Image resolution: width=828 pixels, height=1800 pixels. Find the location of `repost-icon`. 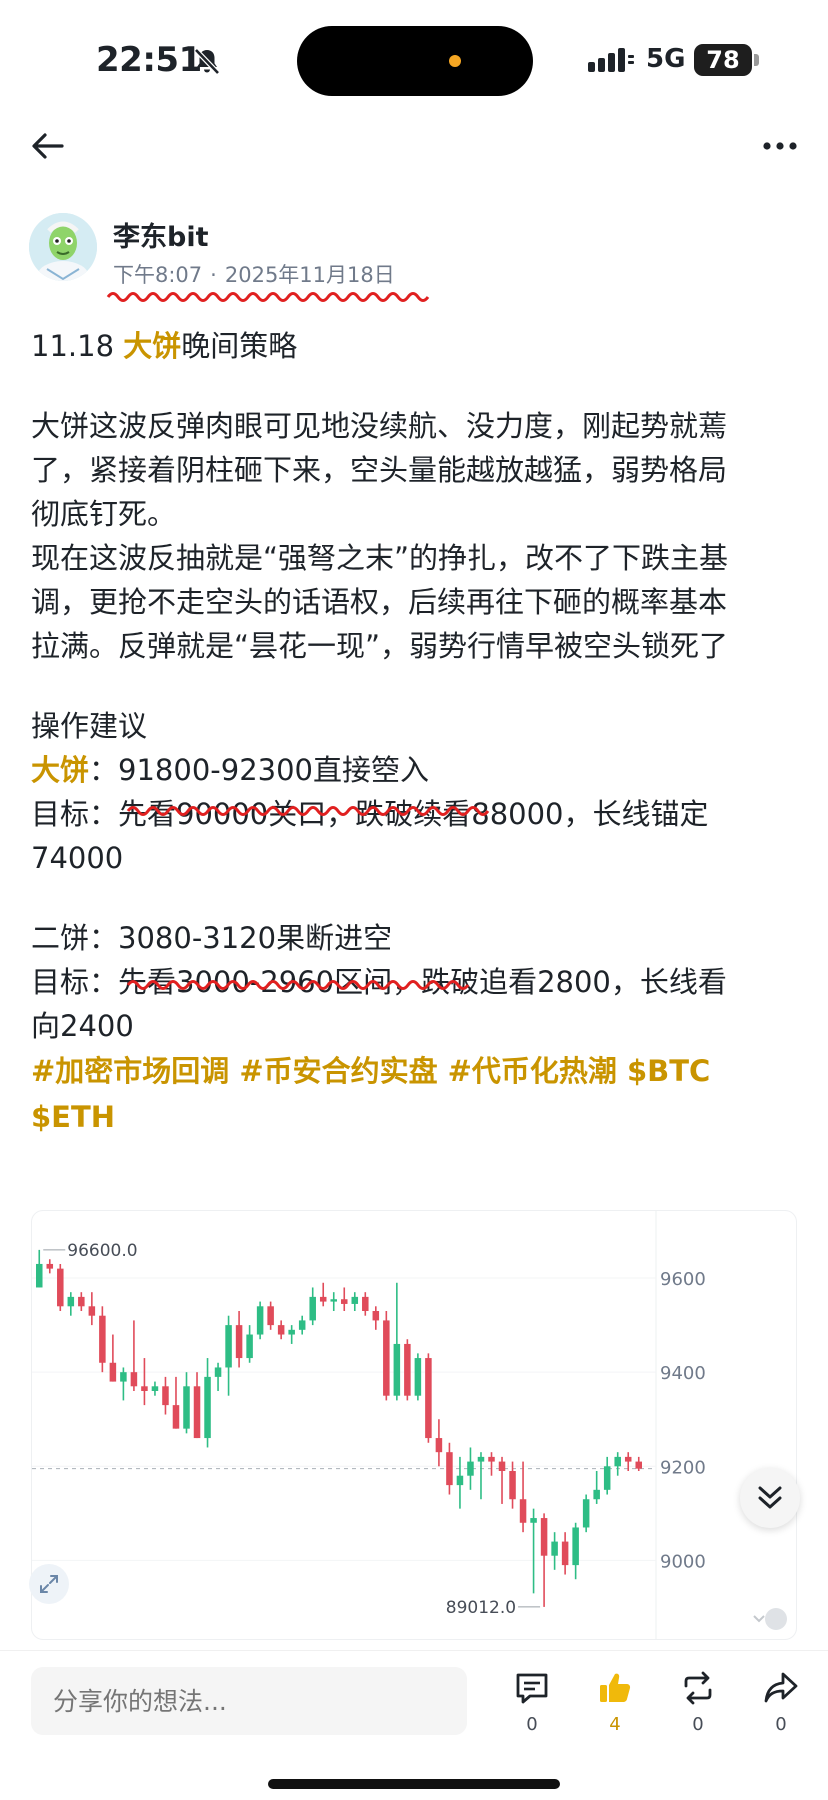

repost-icon is located at coordinates (698, 1688).